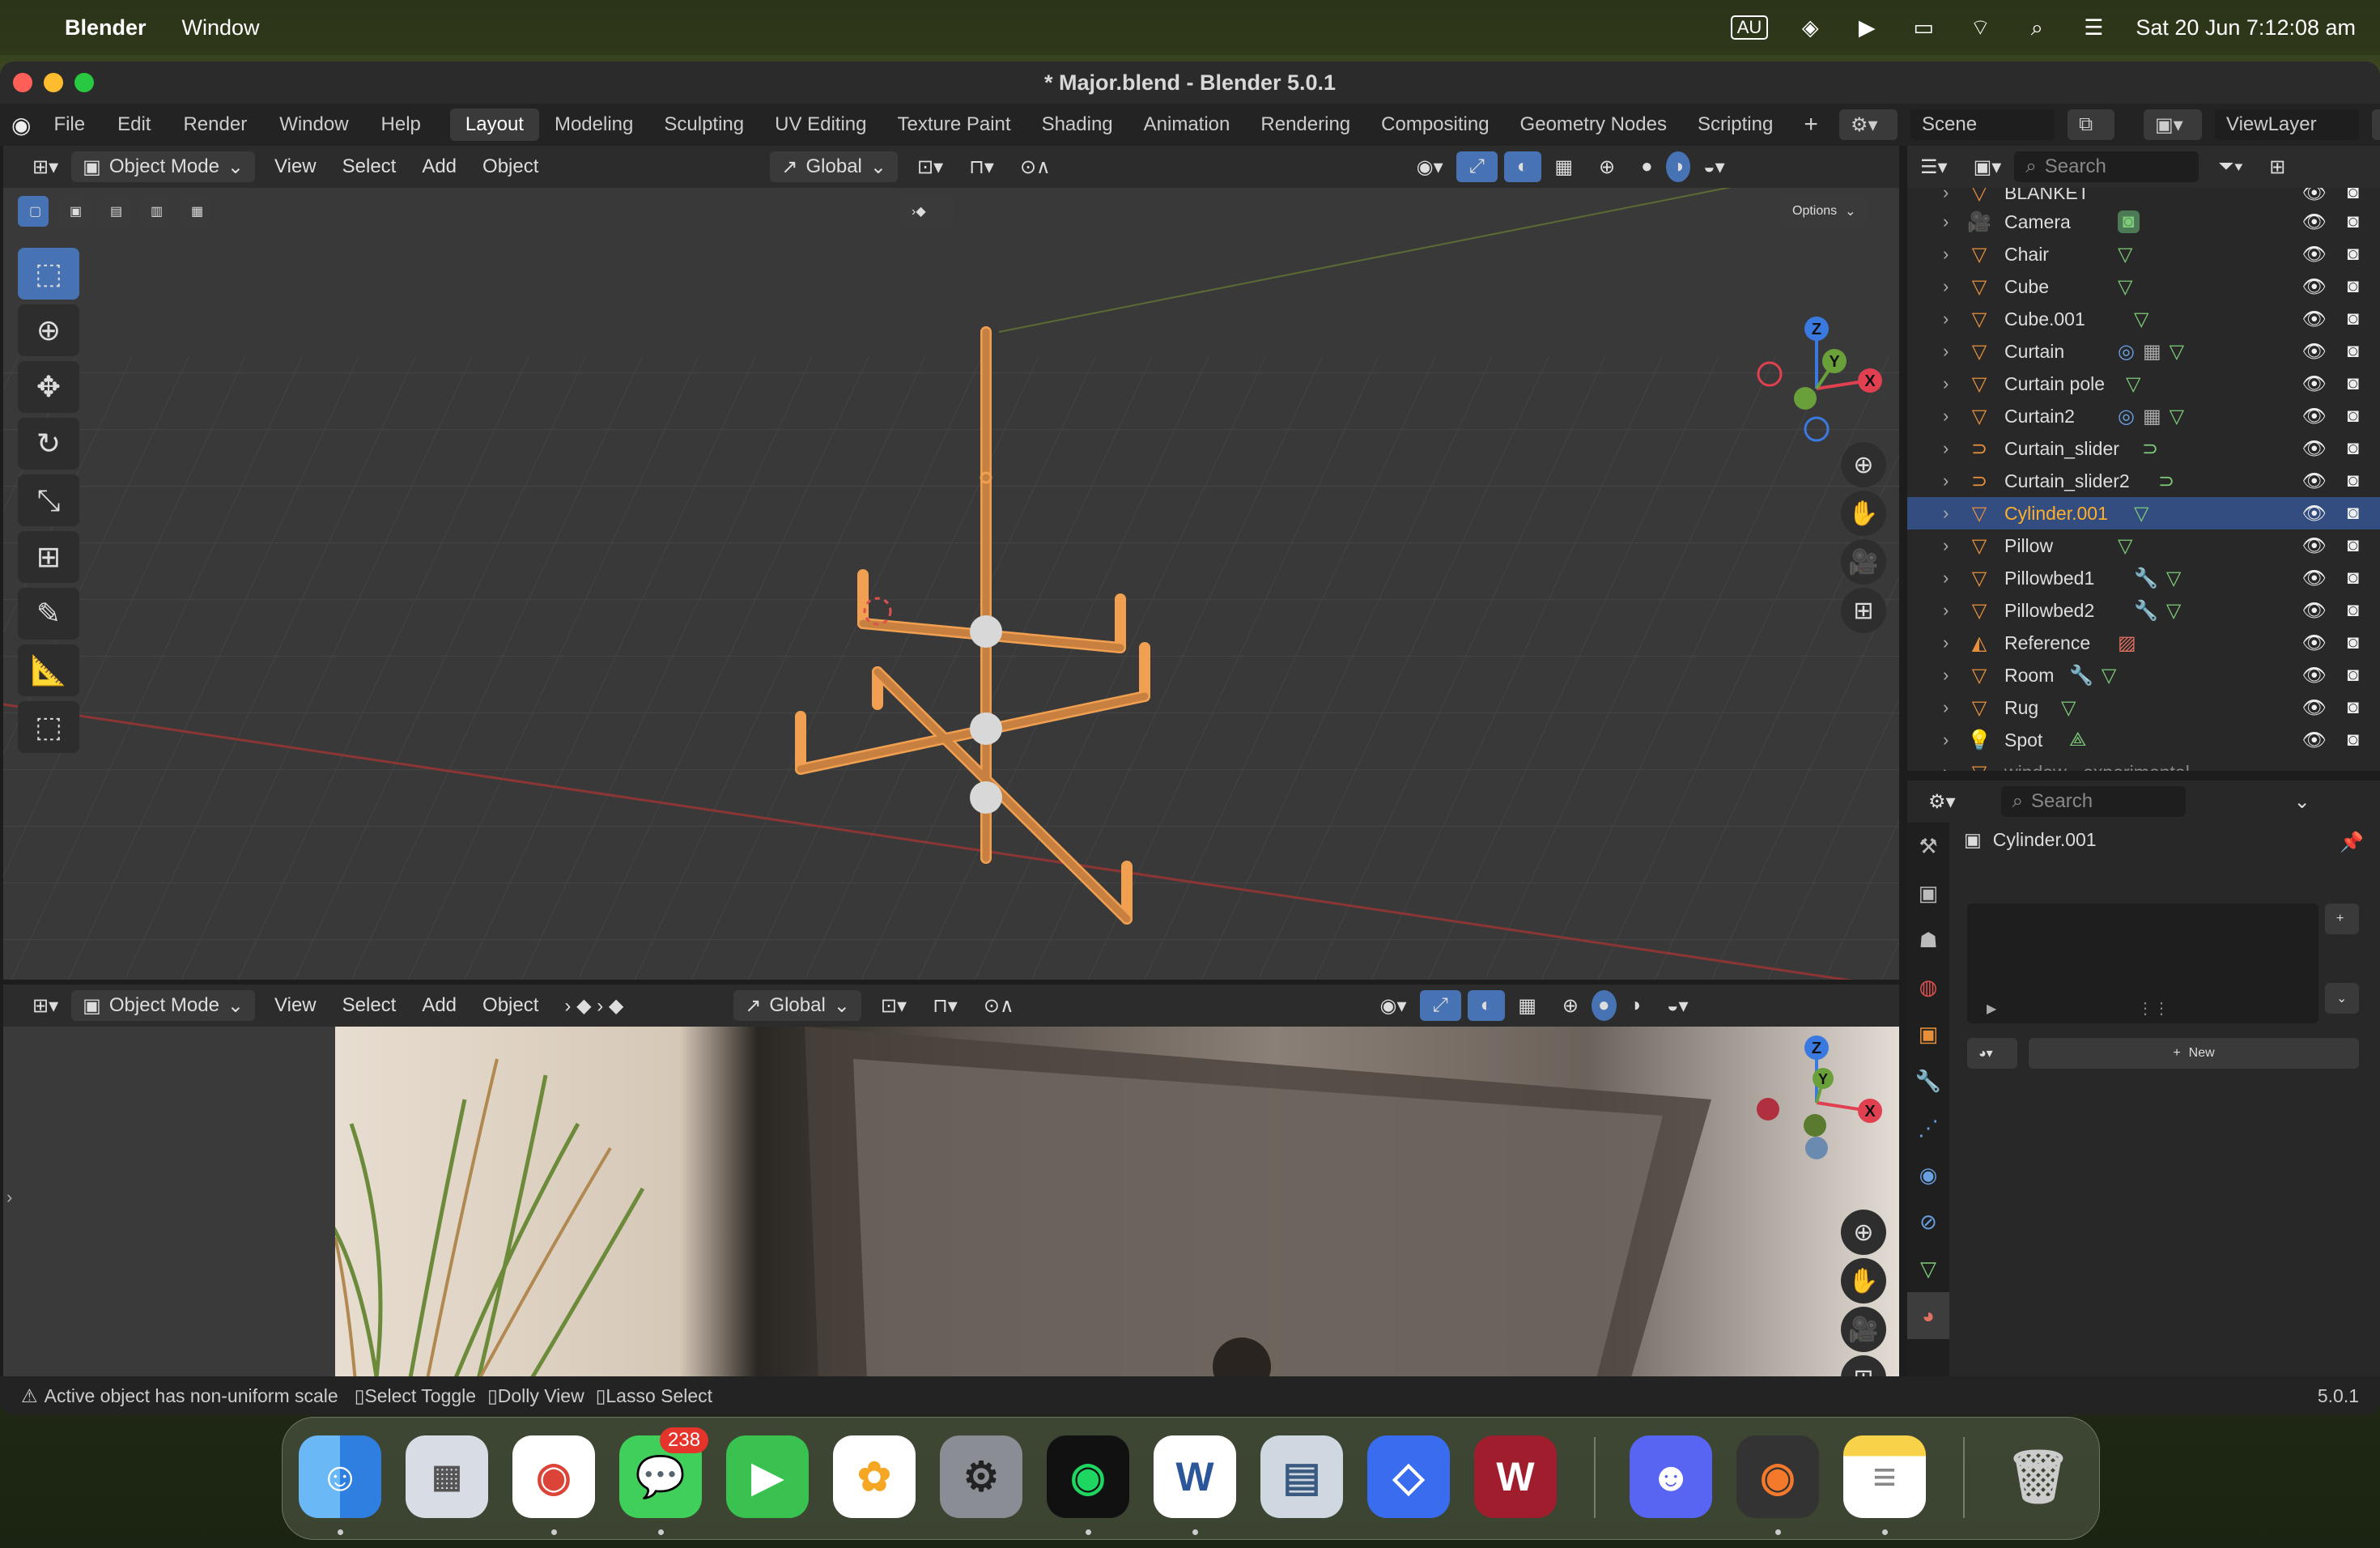 This screenshot has width=2380, height=1548. I want to click on roblox-icon: ◇, so click(1408, 1476).